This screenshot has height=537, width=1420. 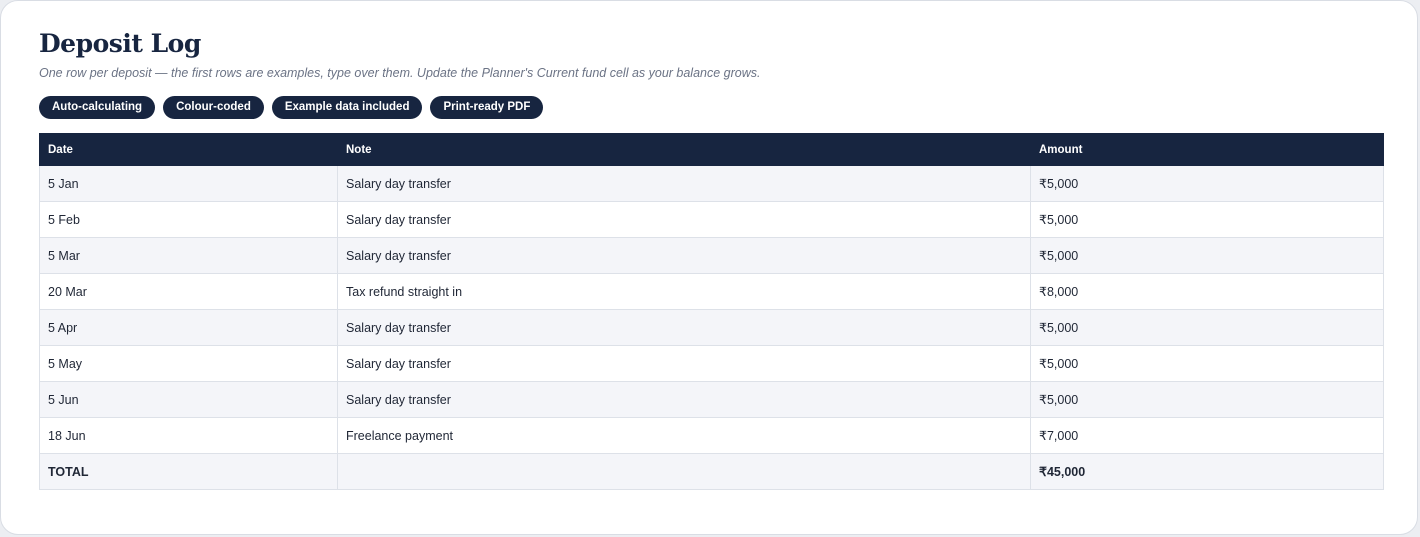 I want to click on table-row: 20 Mar Tax refund straight in ₹8,000, so click(x=711, y=291).